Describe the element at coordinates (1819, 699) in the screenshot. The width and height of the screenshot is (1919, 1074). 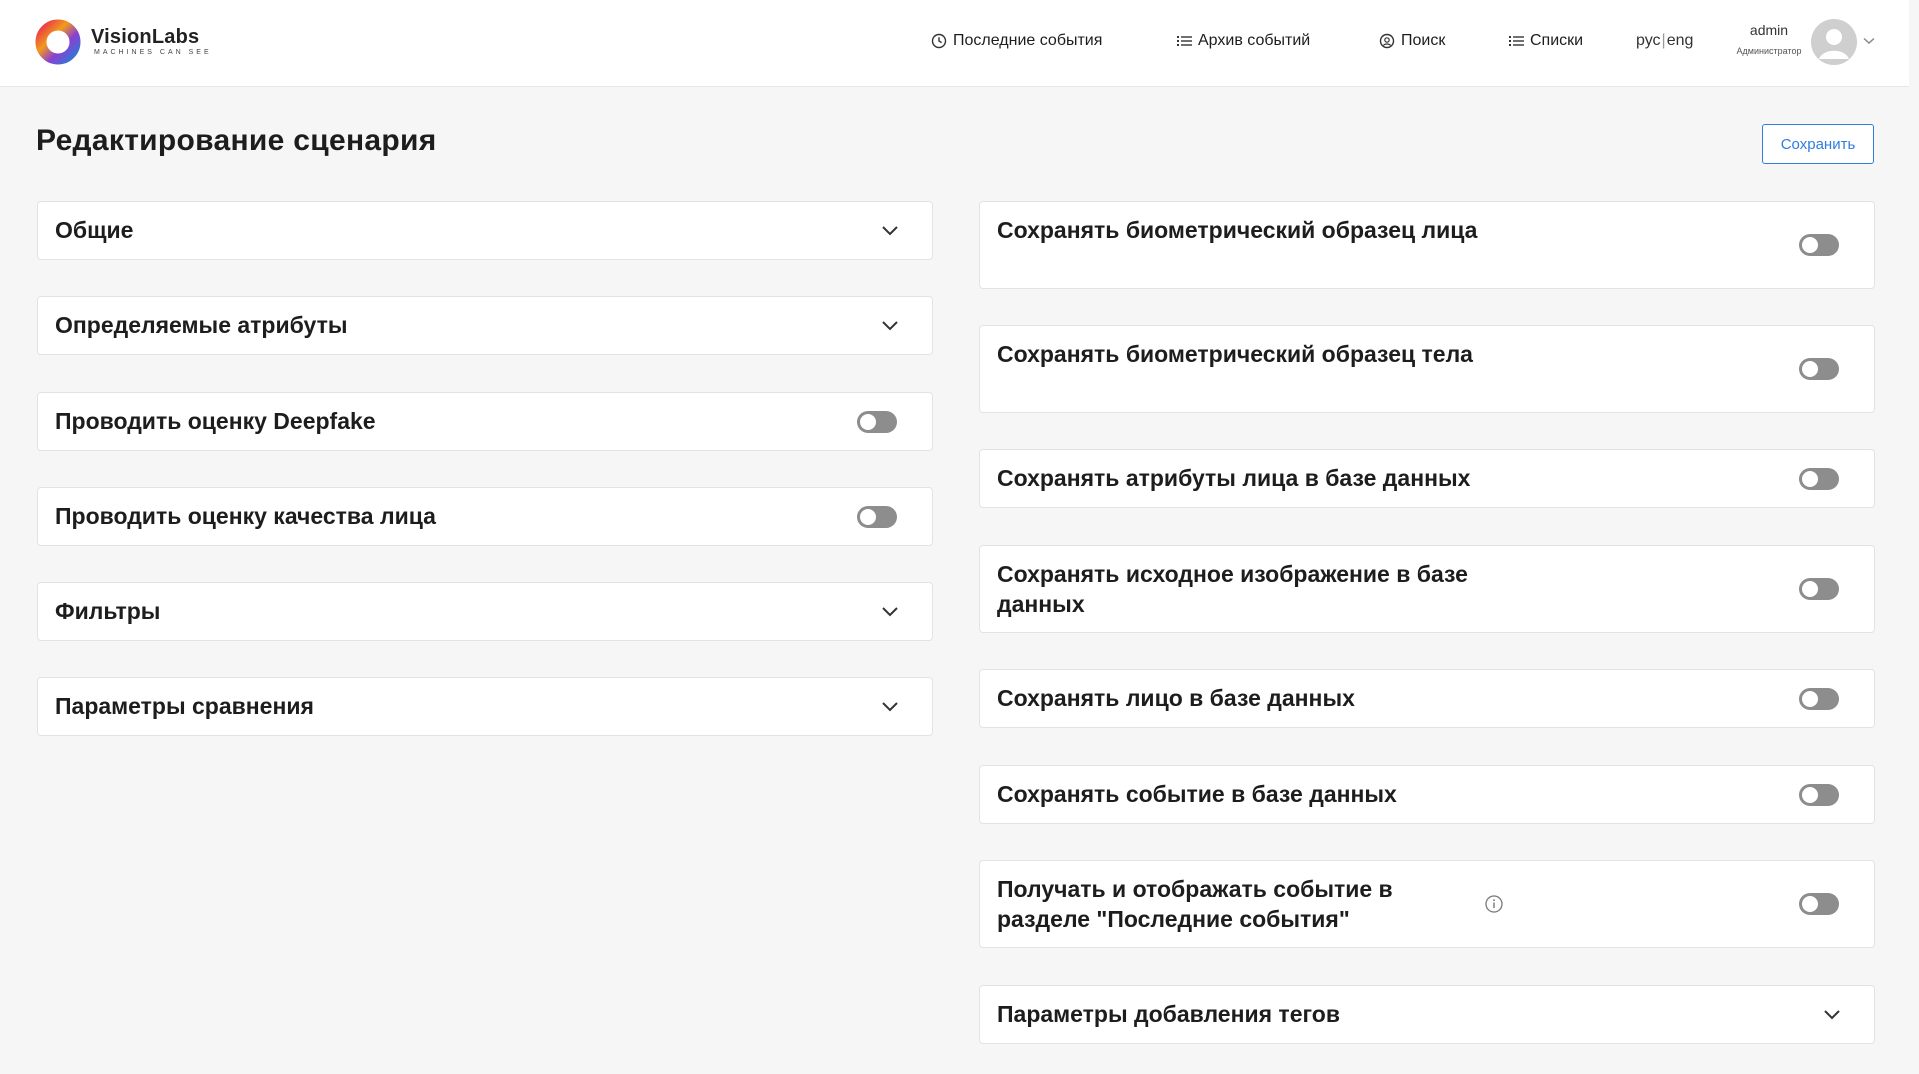
I see `save-face-toggle` at that location.